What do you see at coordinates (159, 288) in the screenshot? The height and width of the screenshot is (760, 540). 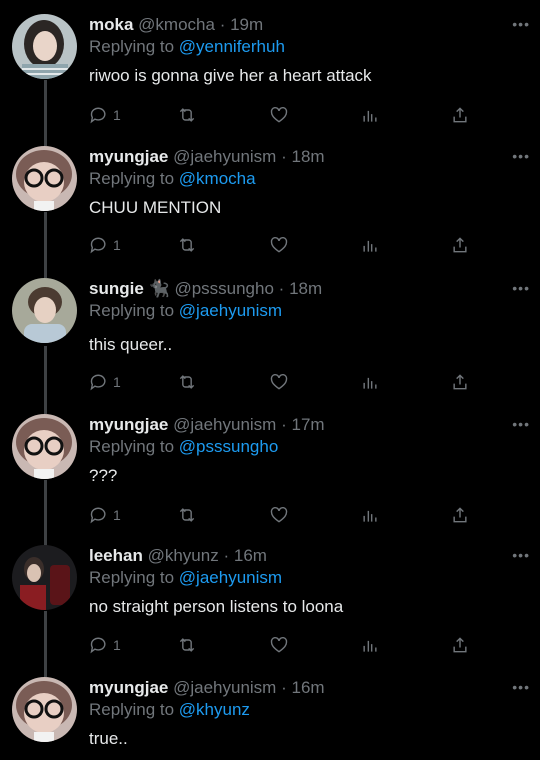 I see `display-name-emoji: 🐈‍⬛` at bounding box center [159, 288].